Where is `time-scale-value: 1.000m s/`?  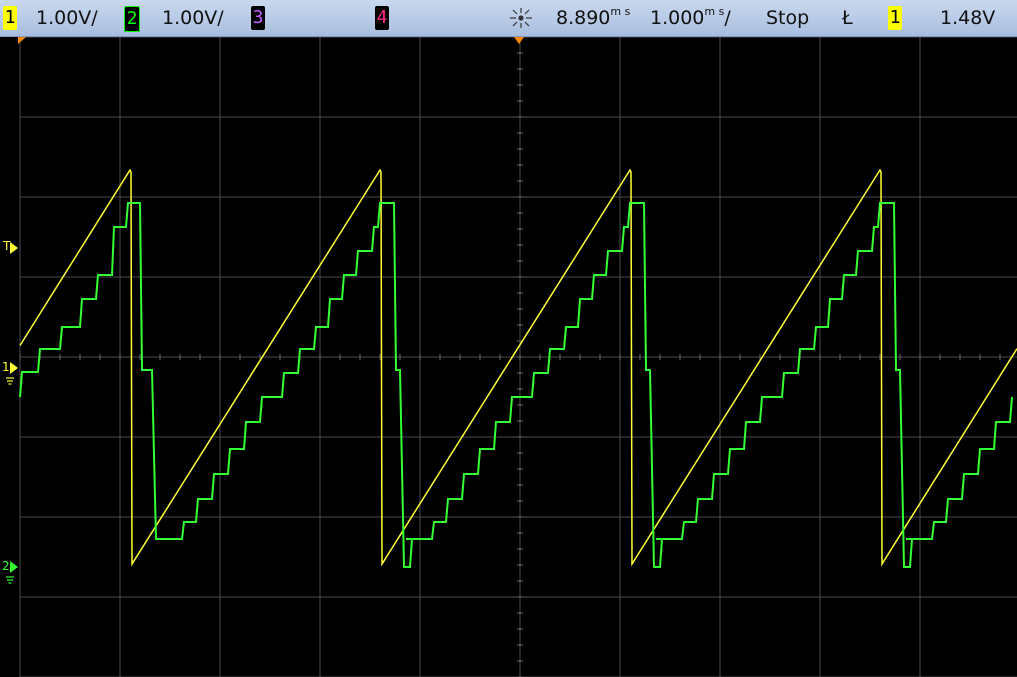
time-scale-value: 1.000m s/ is located at coordinates (690, 18).